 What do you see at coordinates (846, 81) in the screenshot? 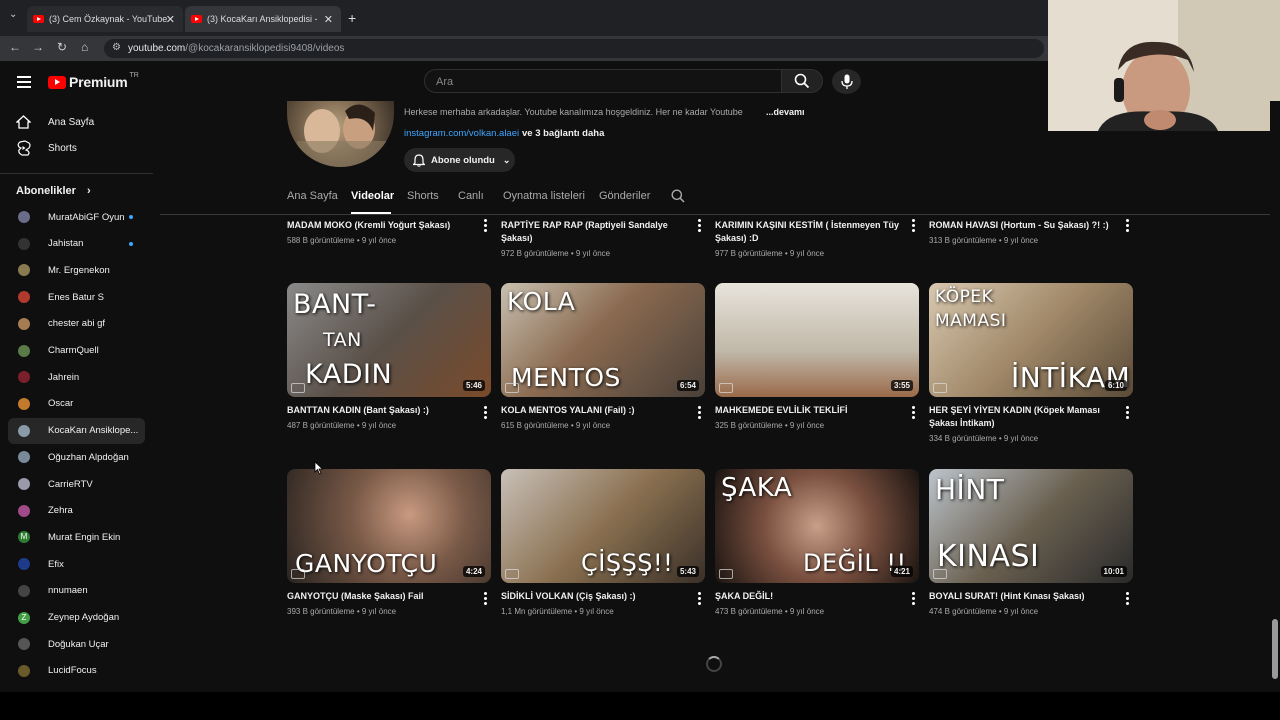
I see `voice-search-button` at bounding box center [846, 81].